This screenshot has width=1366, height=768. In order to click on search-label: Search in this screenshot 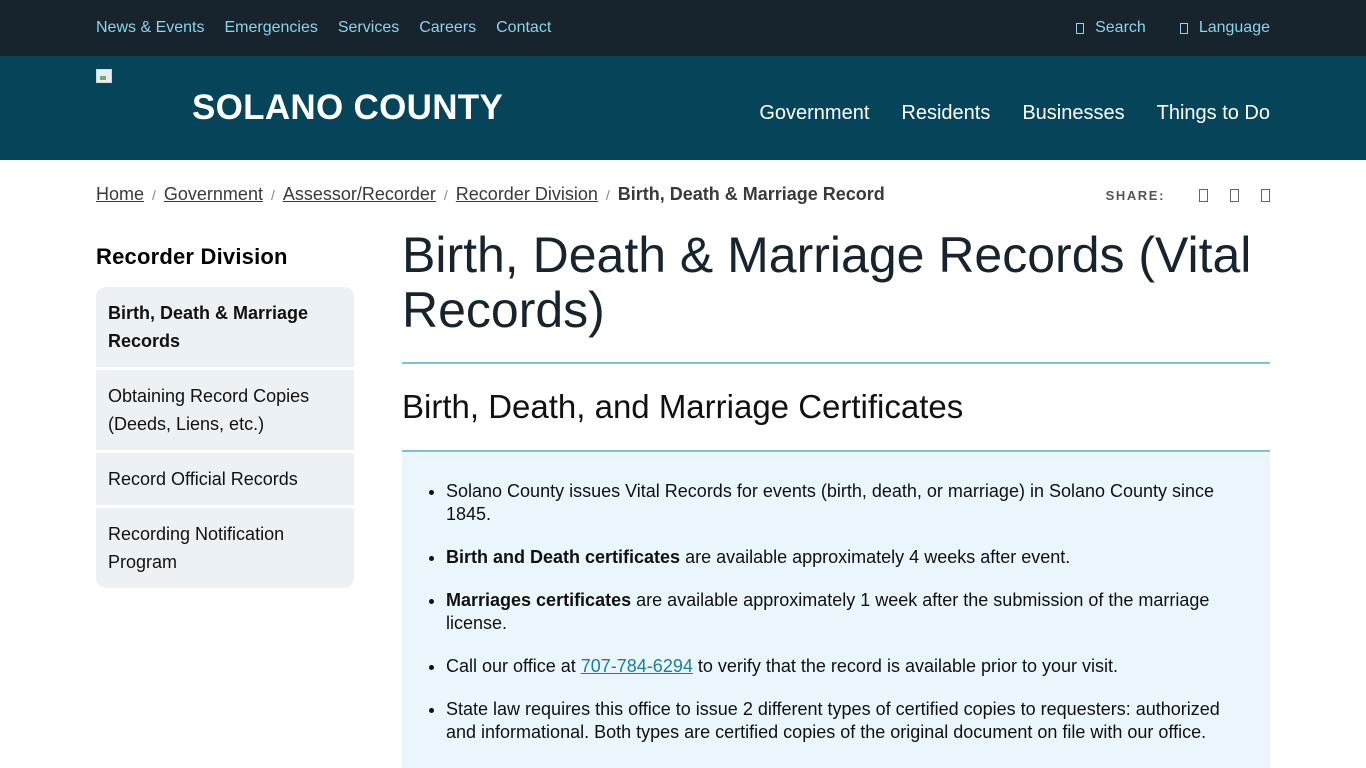, I will do `click(1120, 27)`.